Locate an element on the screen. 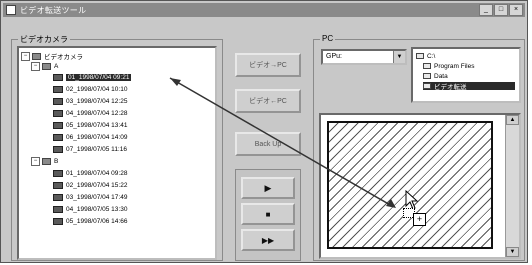 The height and width of the screenshot is (265, 532). tree-item: 05_1998/07/06 14:66 is located at coordinates (90, 221).